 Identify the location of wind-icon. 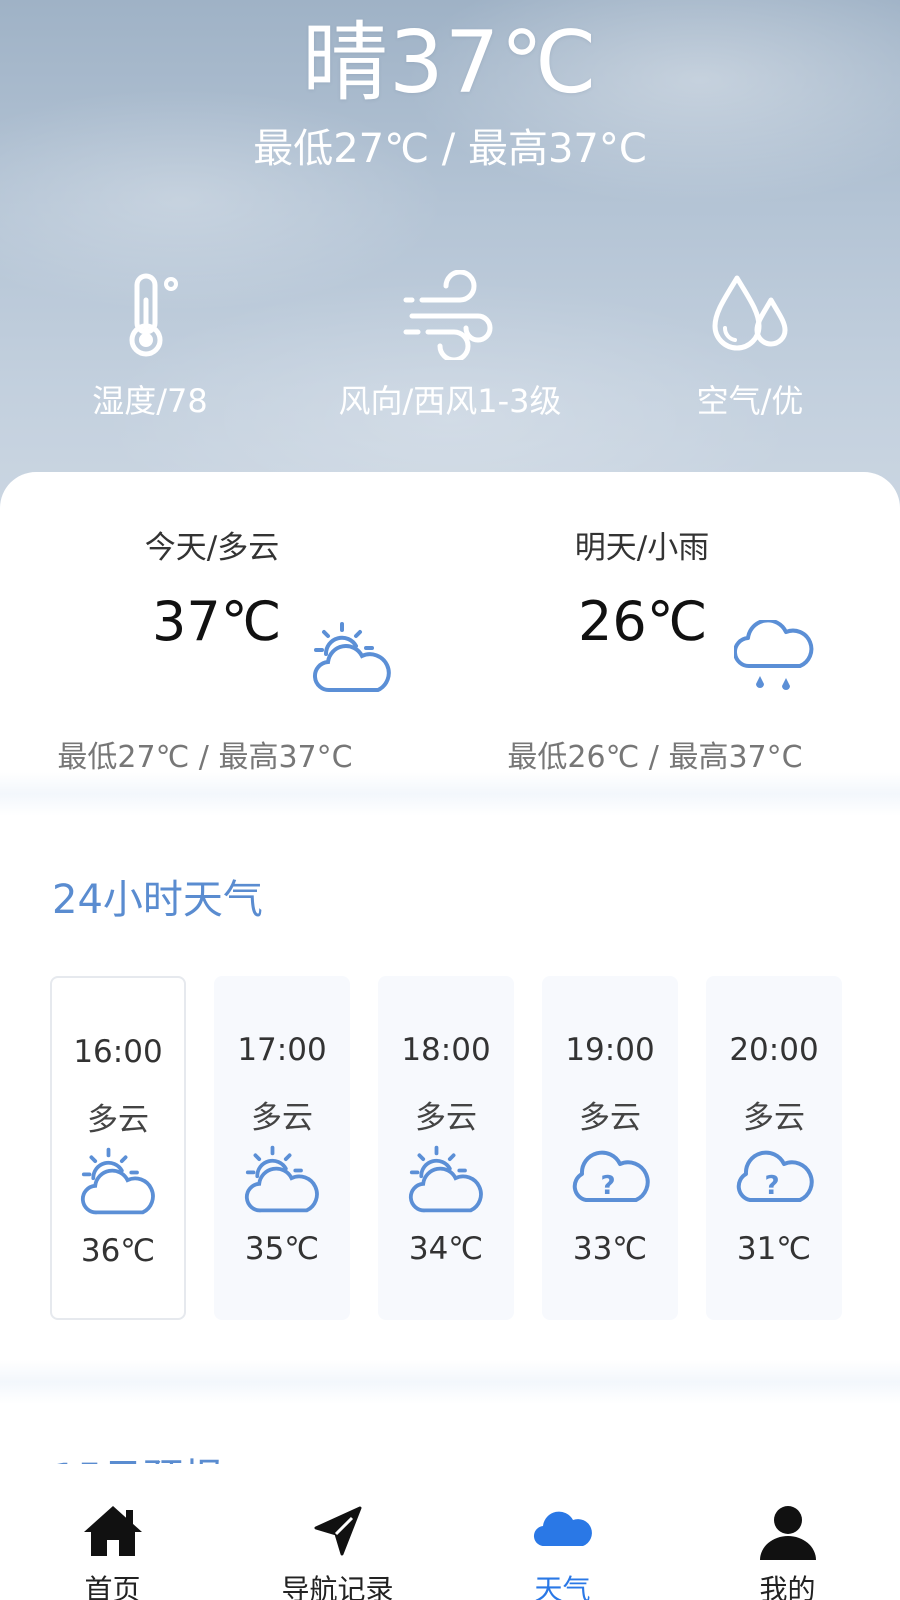
(448, 315).